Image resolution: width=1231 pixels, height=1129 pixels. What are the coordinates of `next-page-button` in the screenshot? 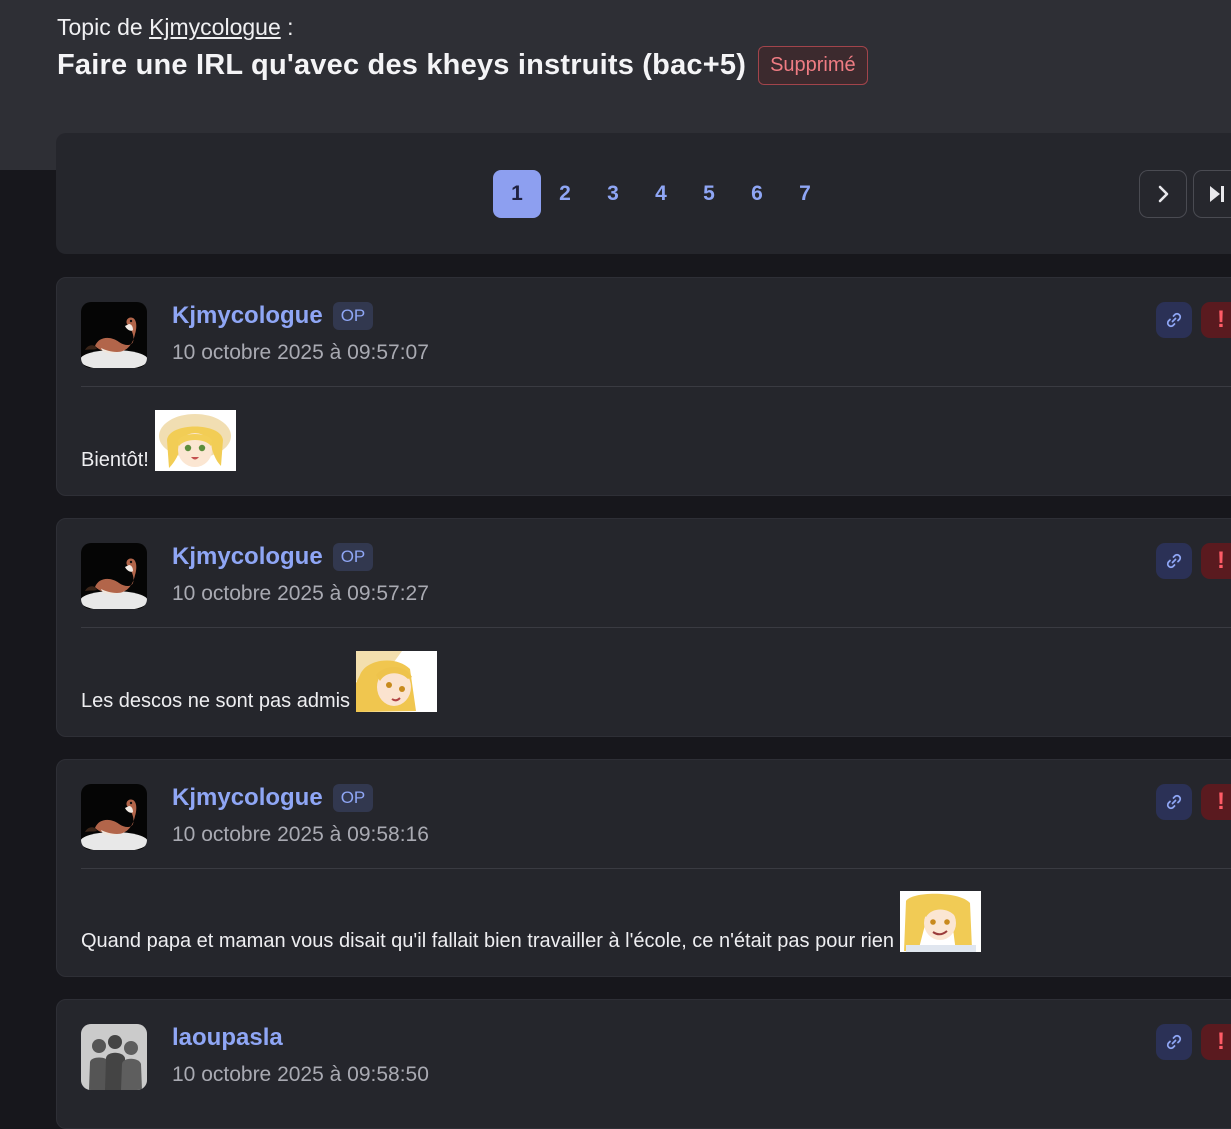 It's located at (1163, 194).